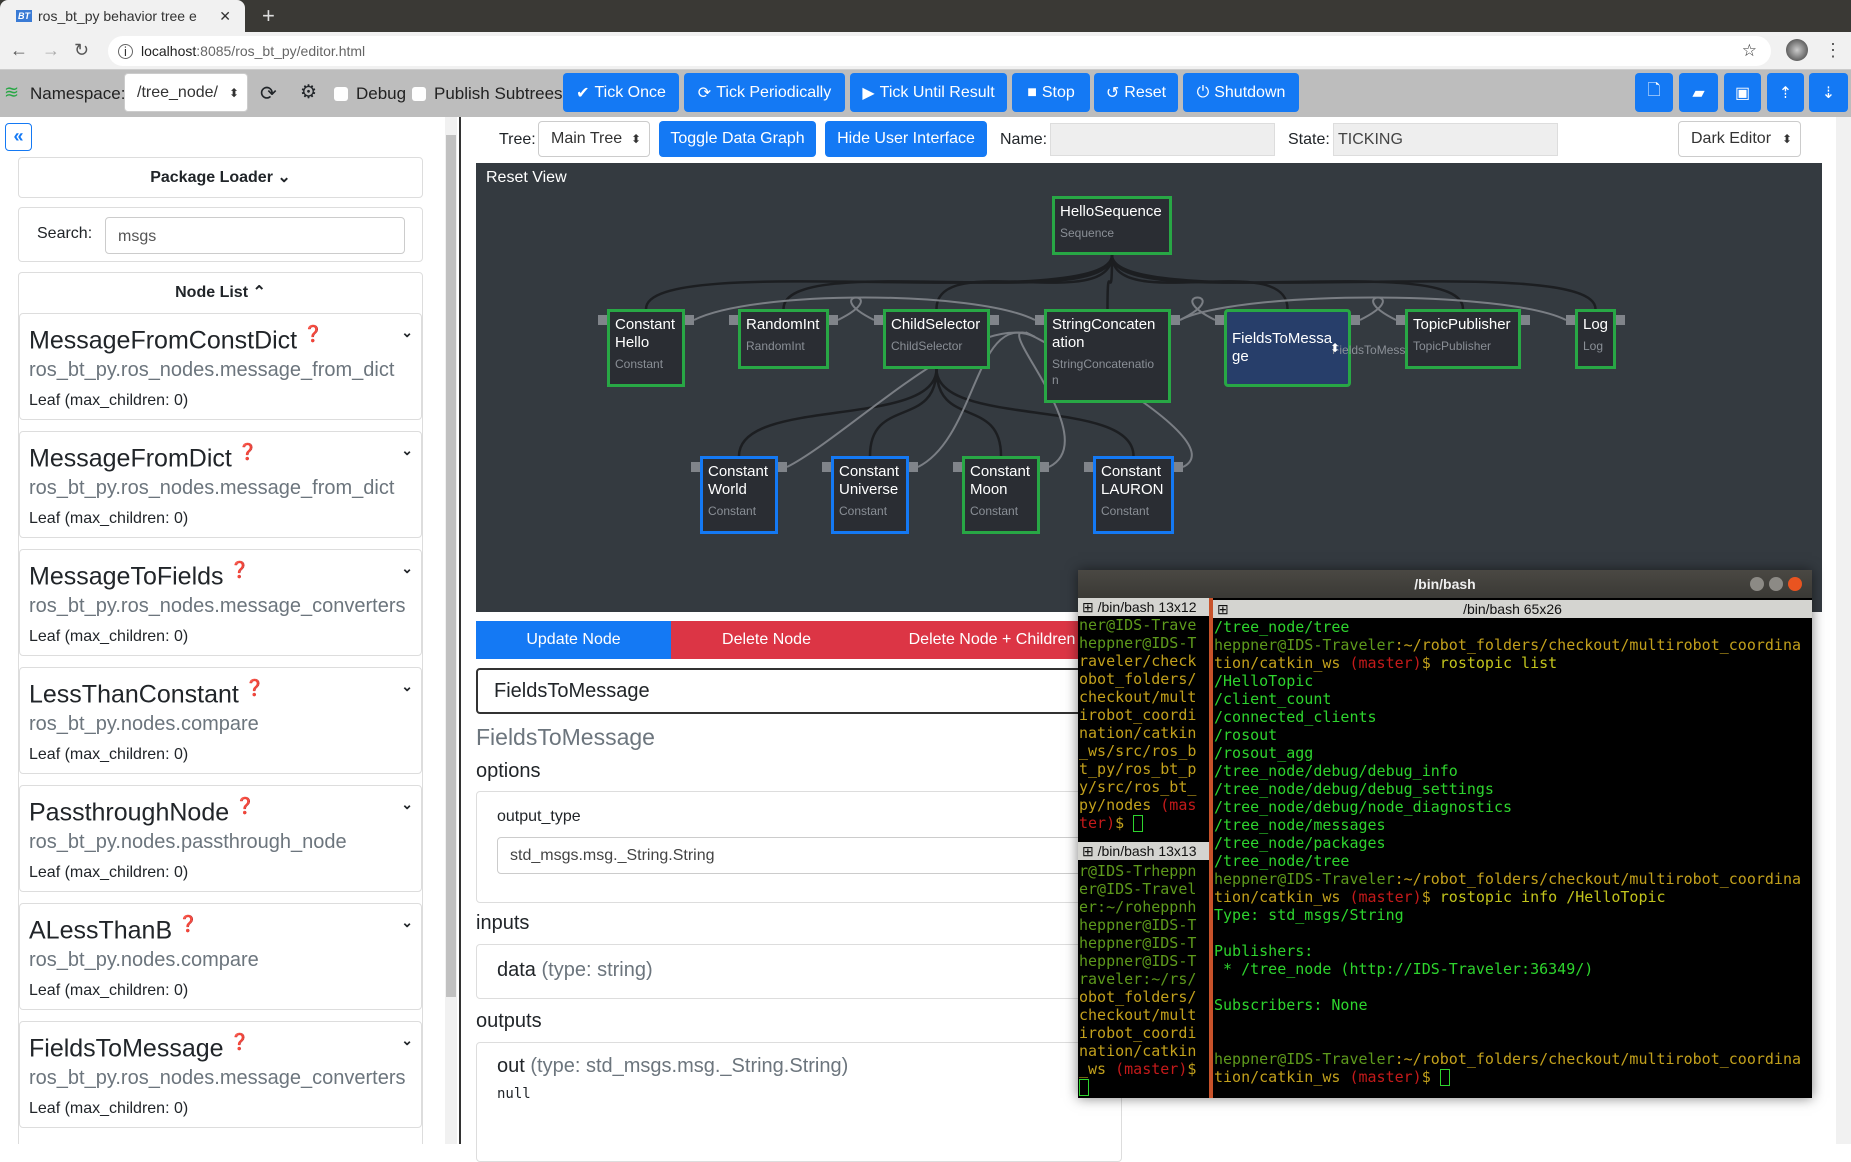 The width and height of the screenshot is (1851, 1162). What do you see at coordinates (255, 235) in the screenshot?
I see `search-input: msgs` at bounding box center [255, 235].